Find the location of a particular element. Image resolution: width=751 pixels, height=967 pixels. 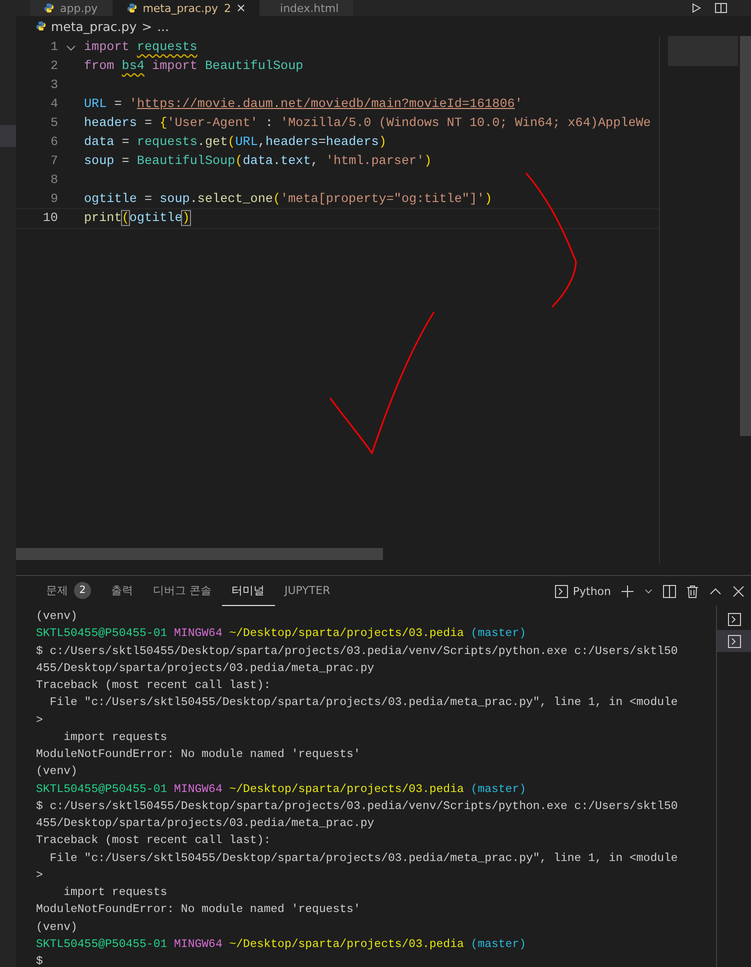

horizontal-scrollbar is located at coordinates (199, 554).